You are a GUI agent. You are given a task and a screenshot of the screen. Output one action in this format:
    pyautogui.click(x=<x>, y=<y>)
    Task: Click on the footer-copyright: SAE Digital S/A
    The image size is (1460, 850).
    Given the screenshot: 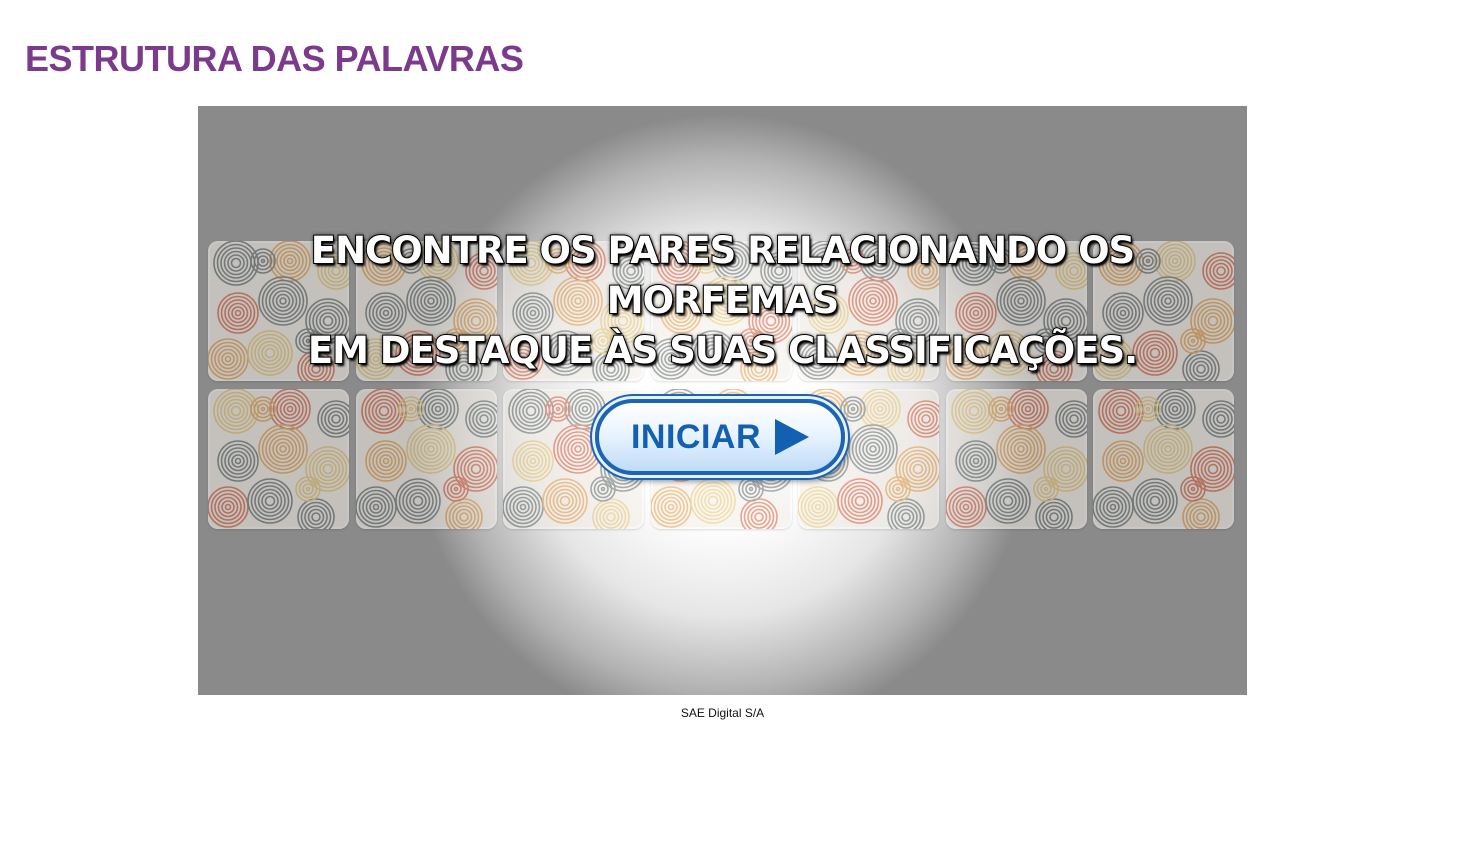 What is the action you would take?
    pyautogui.click(x=722, y=713)
    